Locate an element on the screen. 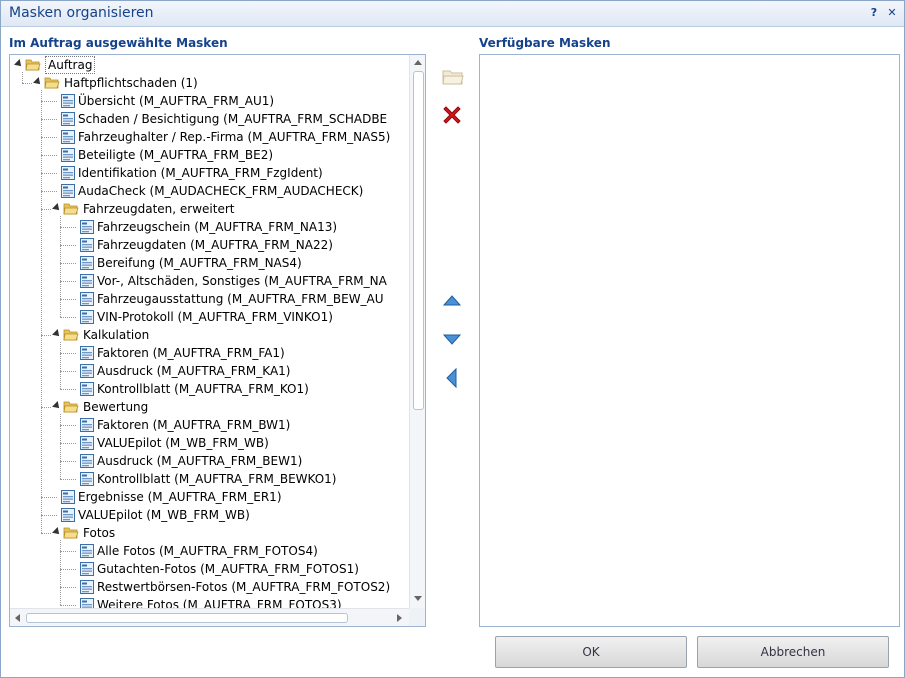  move-down-button is located at coordinates (452, 340).